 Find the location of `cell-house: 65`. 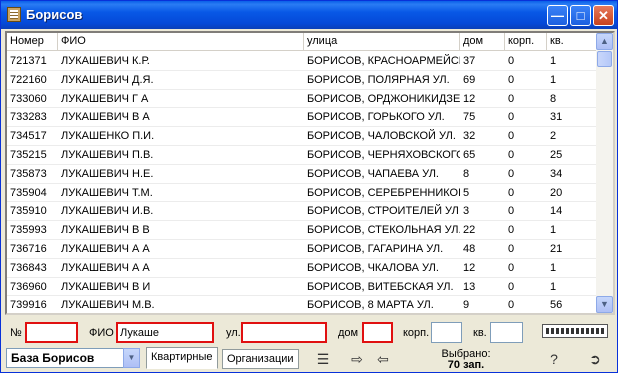

cell-house: 65 is located at coordinates (469, 154).